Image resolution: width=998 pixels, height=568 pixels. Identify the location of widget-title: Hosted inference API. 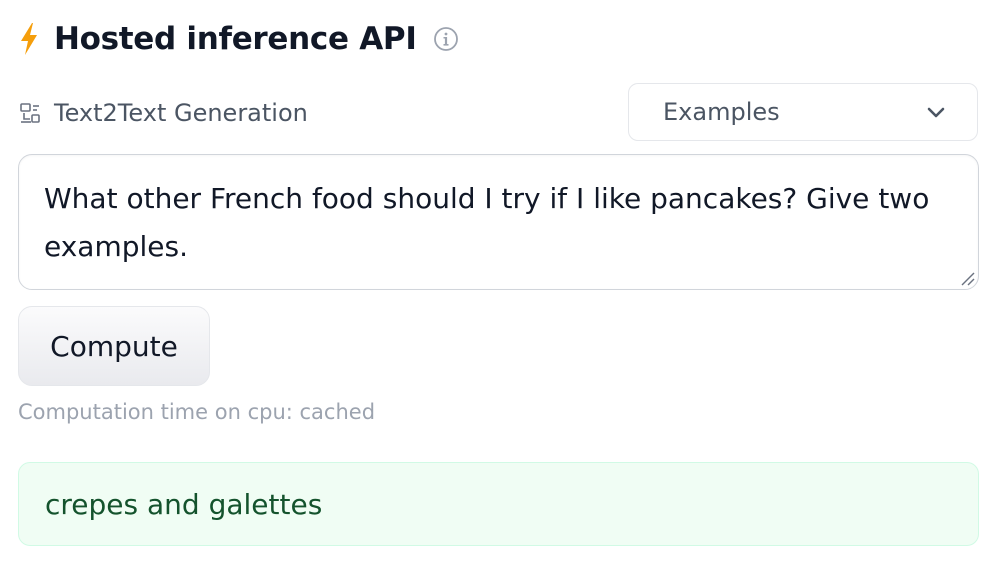
(235, 39).